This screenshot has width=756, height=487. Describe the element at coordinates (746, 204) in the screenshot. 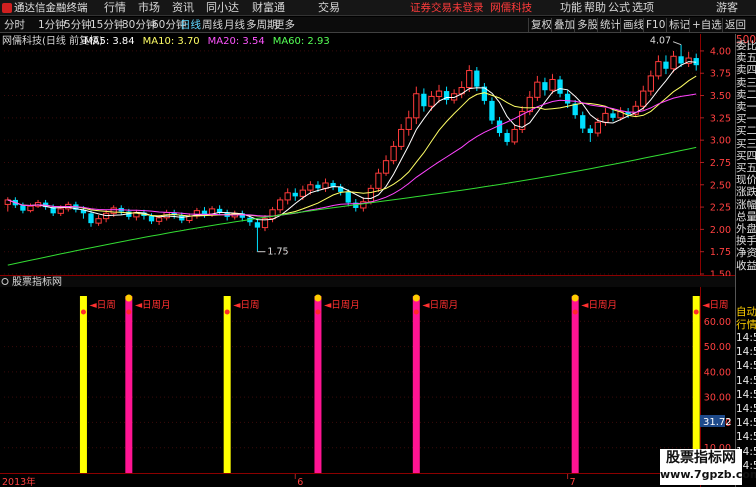

I see `panel-field: 涨幅` at that location.